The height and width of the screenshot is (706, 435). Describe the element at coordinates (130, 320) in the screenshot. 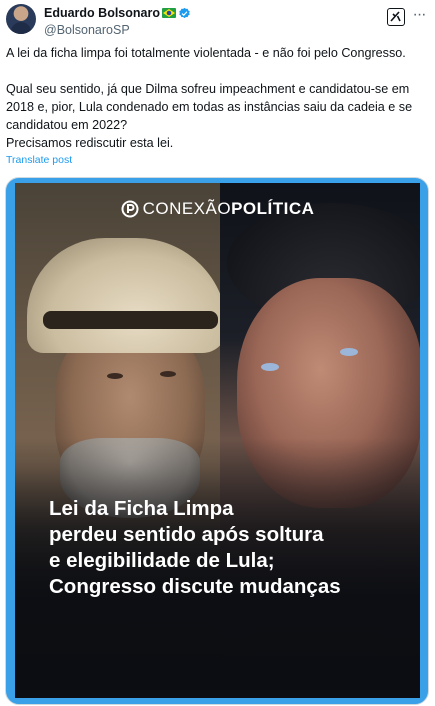

I see `hat-band` at that location.